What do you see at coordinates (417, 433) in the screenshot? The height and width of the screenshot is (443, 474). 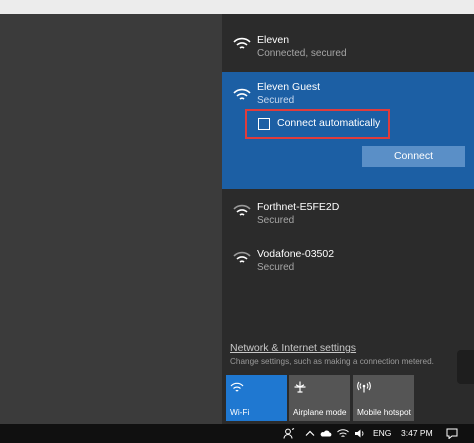 I see `clock: 3:47 PM` at bounding box center [417, 433].